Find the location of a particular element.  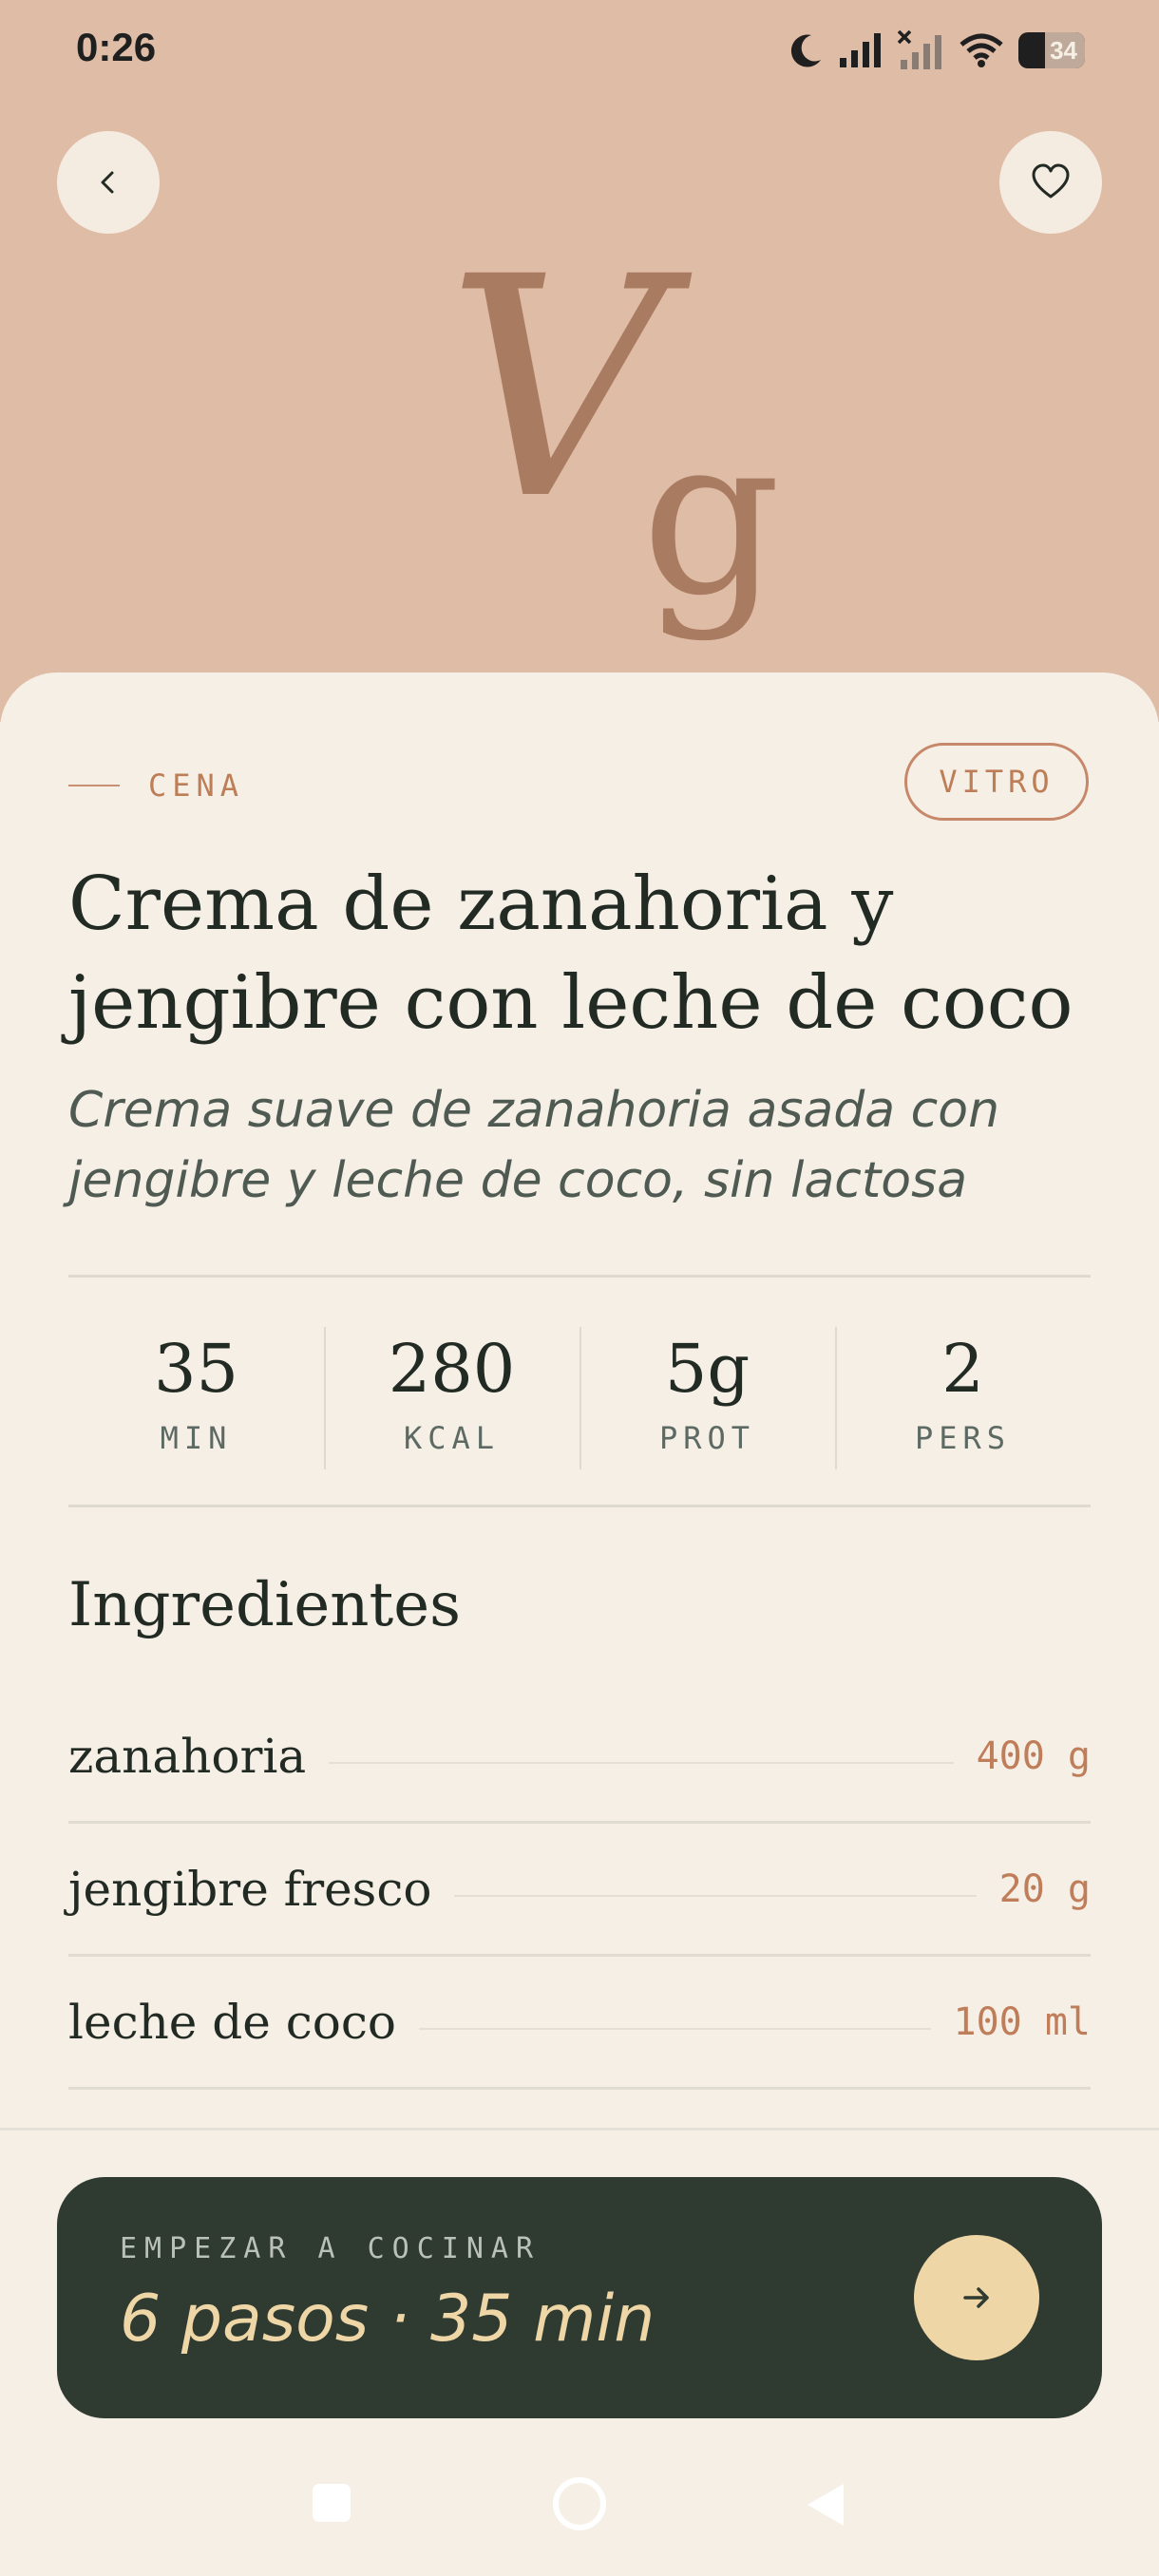

cta-arrow-button is located at coordinates (976, 2297).